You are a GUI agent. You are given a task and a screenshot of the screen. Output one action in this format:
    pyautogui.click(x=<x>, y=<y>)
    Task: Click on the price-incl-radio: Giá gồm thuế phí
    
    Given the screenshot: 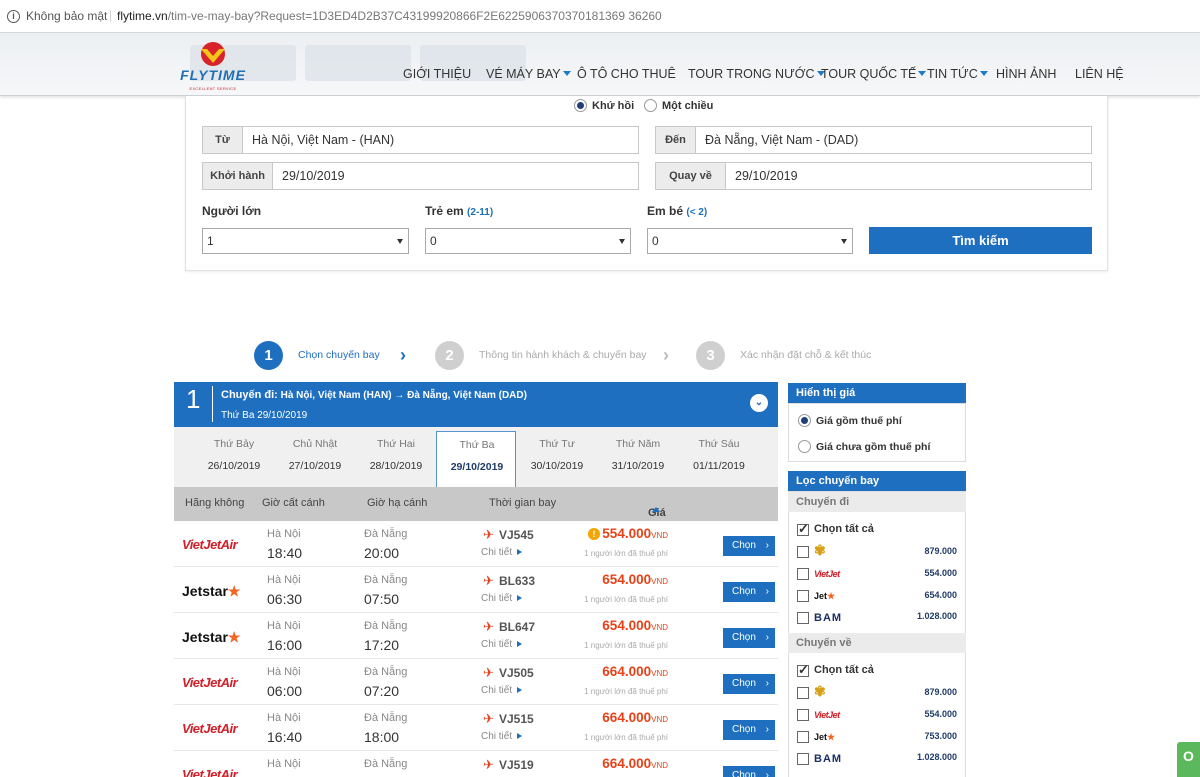 What is the action you would take?
    pyautogui.click(x=850, y=420)
    